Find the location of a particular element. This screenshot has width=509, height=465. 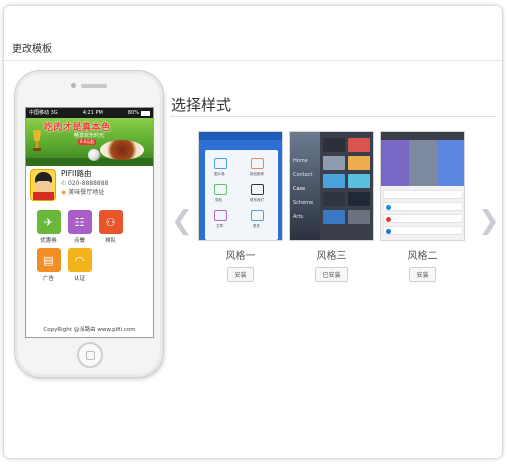

style-option-1: 图片墙 新品推荐 导航 联系我们 文章 更多 风格一 安装 is located at coordinates (240, 206).